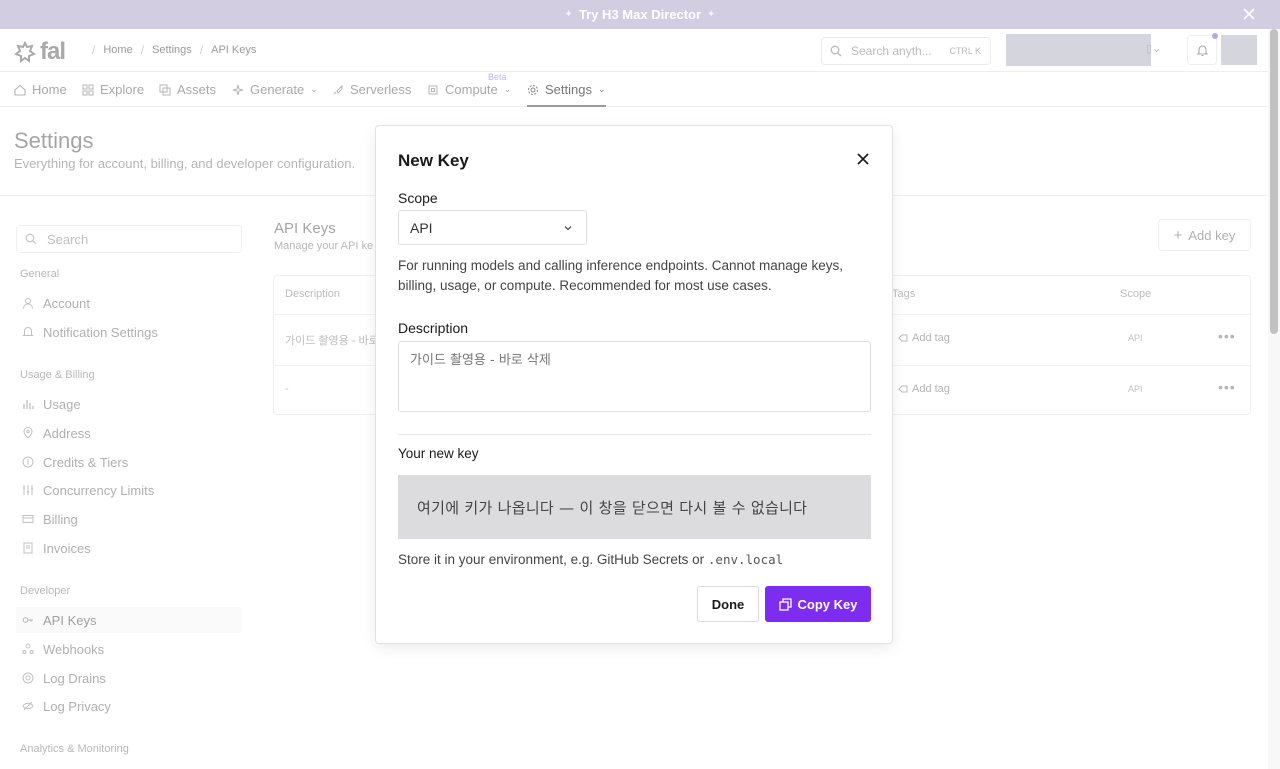  What do you see at coordinates (100, 332) in the screenshot?
I see `sidebar-item-label: Notification Settings` at bounding box center [100, 332].